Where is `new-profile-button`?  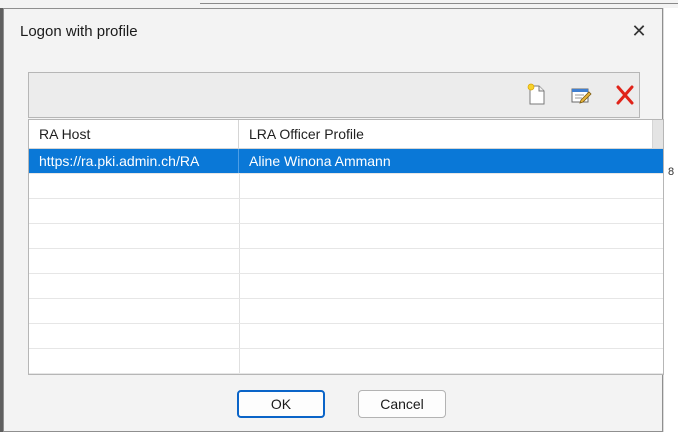 new-profile-button is located at coordinates (537, 95).